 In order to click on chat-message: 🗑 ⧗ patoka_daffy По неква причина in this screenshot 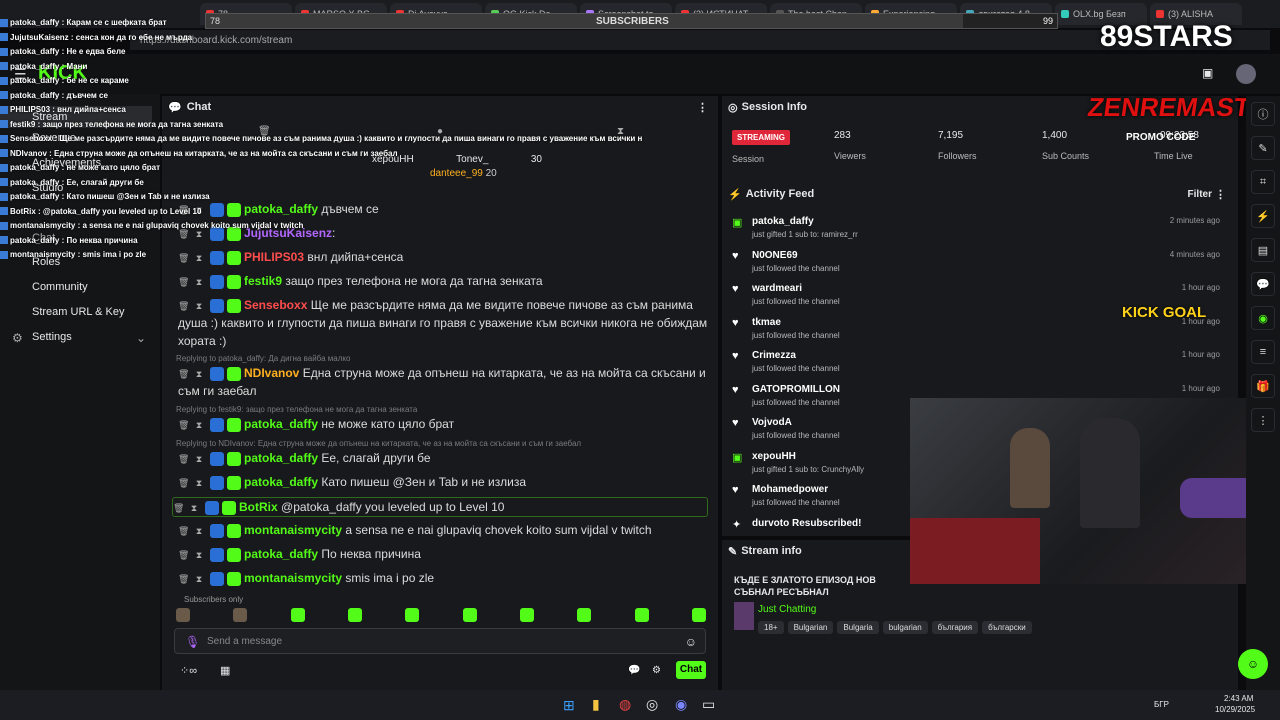, I will do `click(443, 554)`.